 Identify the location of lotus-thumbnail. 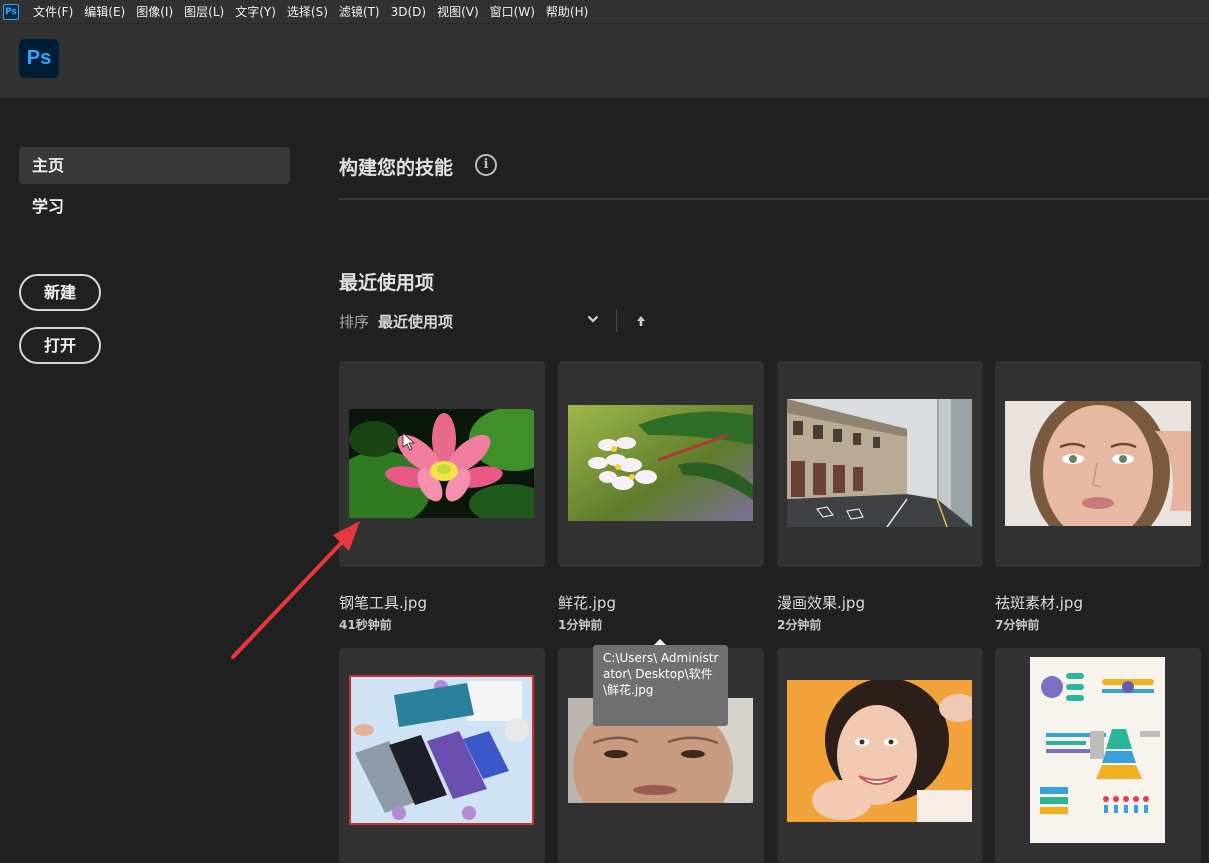
(441, 463).